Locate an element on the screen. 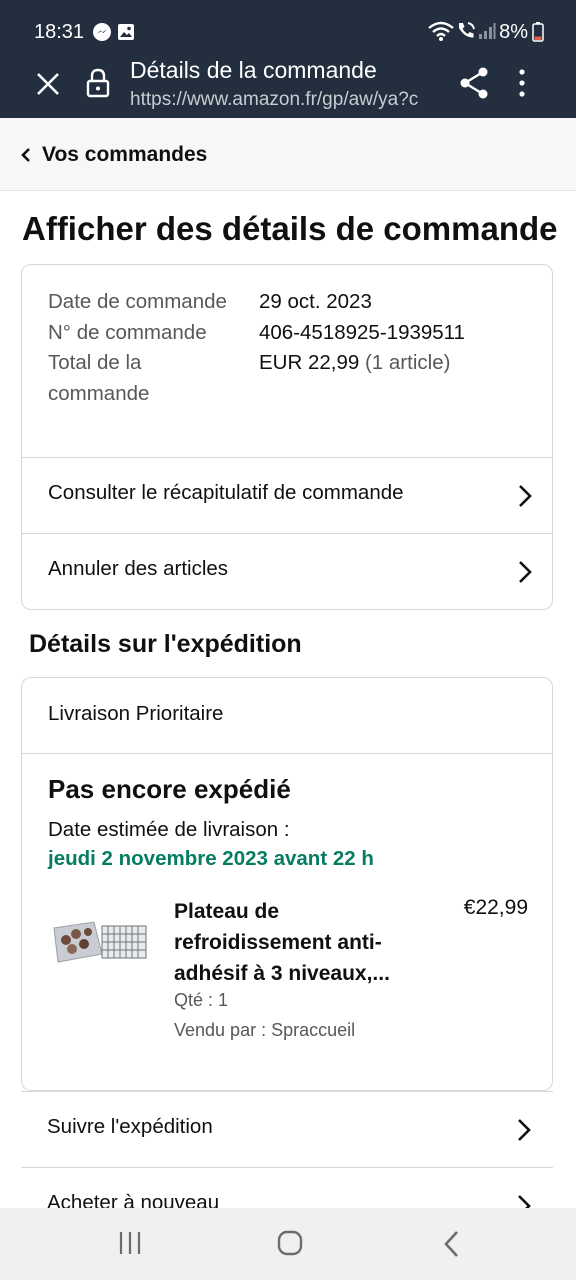 The width and height of the screenshot is (576, 1280). divider is located at coordinates (287, 753).